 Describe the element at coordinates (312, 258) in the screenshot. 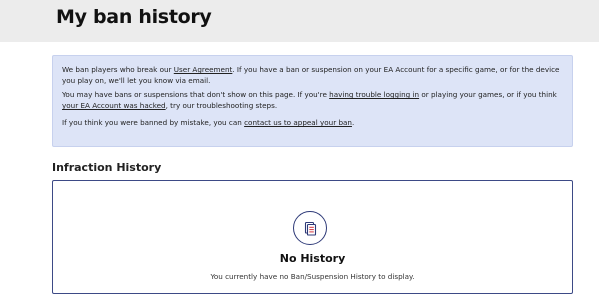

I see `empty-state-title: No History` at that location.